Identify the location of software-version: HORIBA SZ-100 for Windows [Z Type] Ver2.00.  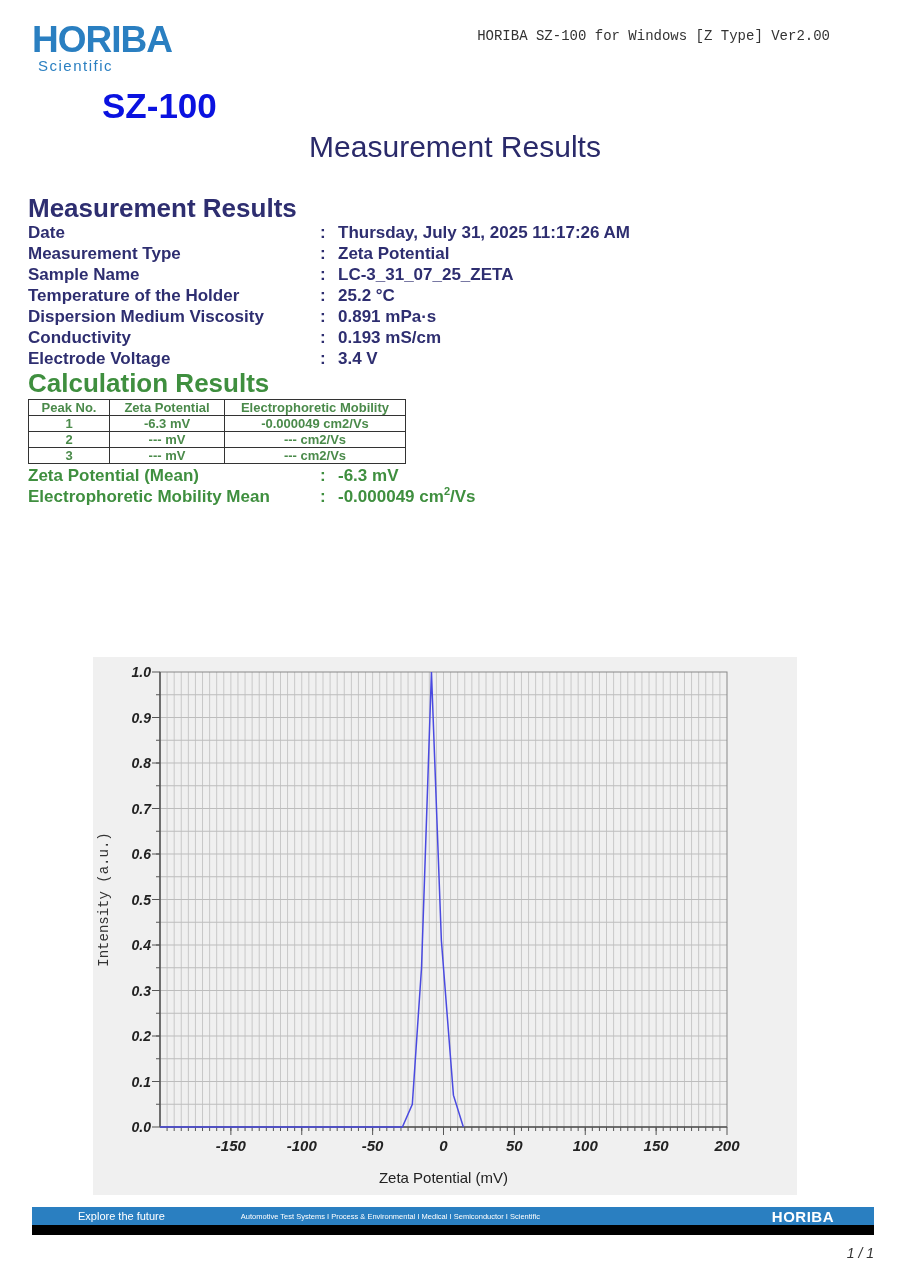
(653, 37).